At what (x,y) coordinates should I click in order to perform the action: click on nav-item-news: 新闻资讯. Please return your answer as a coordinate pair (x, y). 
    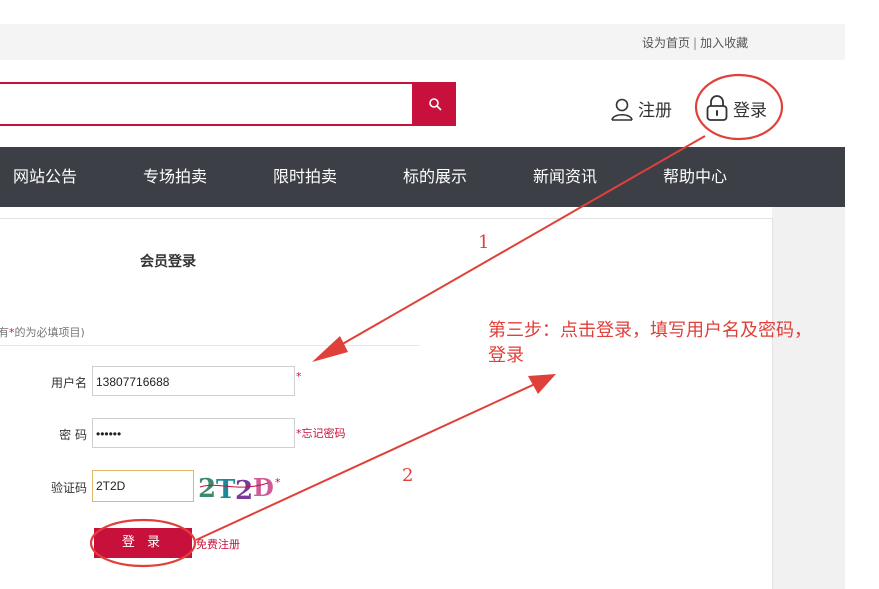
    Looking at the image, I should click on (565, 177).